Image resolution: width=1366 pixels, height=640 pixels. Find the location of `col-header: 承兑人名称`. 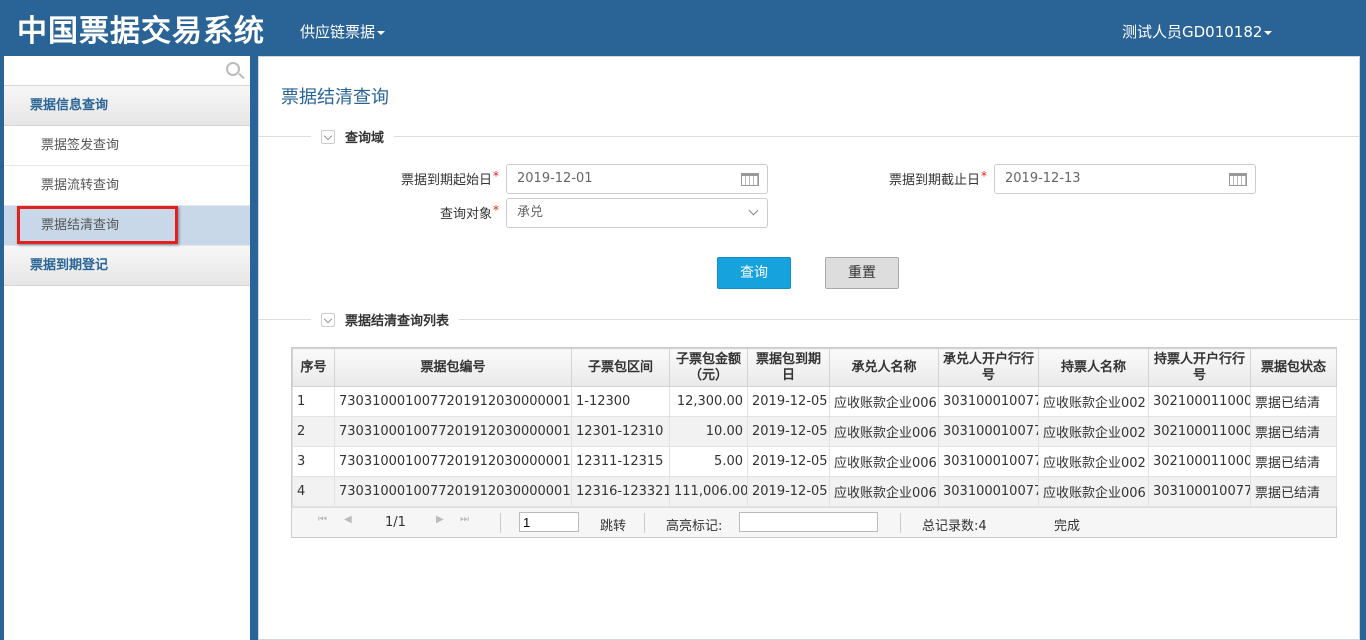

col-header: 承兑人名称 is located at coordinates (884, 367).